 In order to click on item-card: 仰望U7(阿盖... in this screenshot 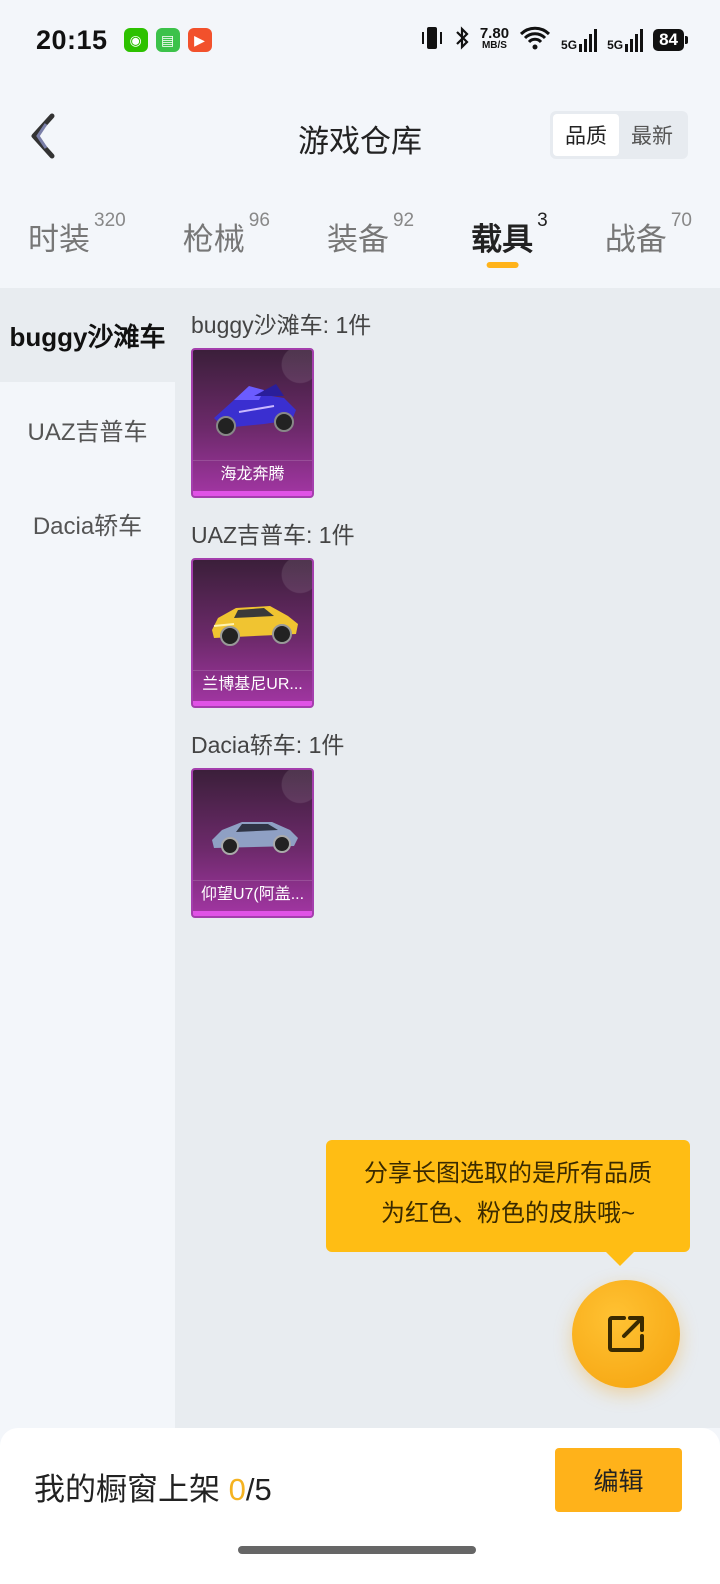, I will do `click(252, 843)`.